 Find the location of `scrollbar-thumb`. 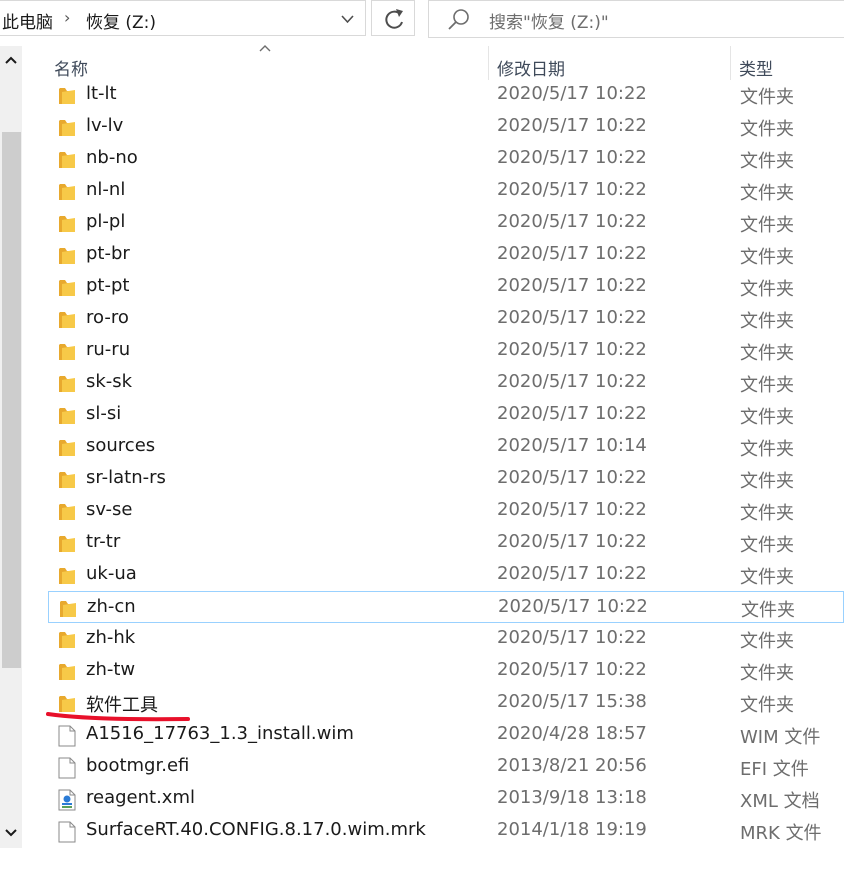

scrollbar-thumb is located at coordinates (11, 400).